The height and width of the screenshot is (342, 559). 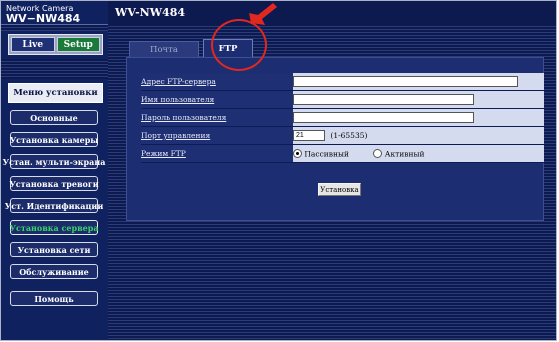 What do you see at coordinates (383, 99) in the screenshot?
I see `username-input` at bounding box center [383, 99].